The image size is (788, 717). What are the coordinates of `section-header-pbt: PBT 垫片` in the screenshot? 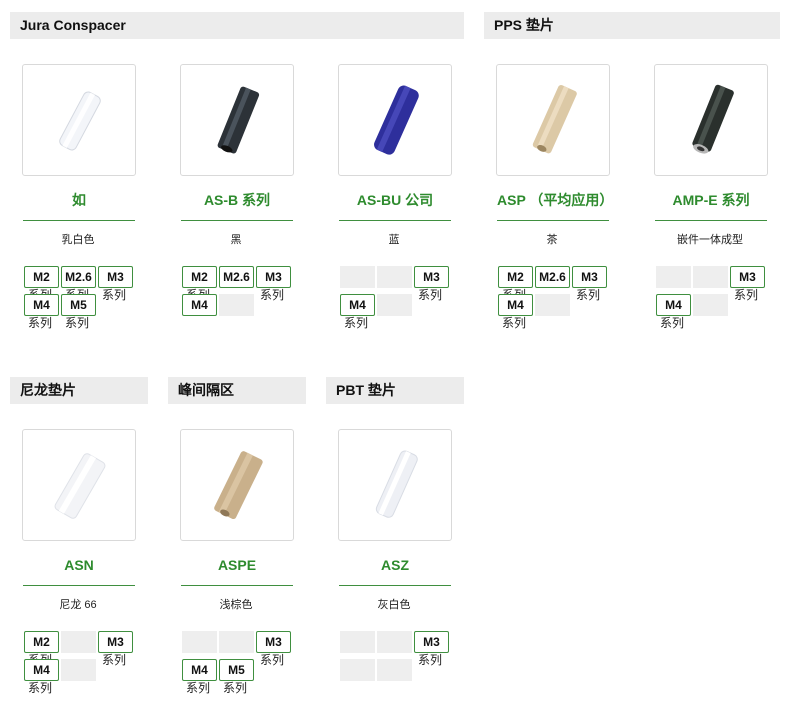 It's located at (395, 390).